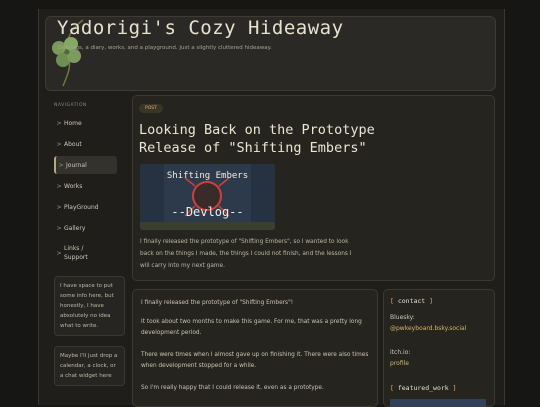  What do you see at coordinates (412, 301) in the screenshot?
I see `contact-heading: [ contact ]` at bounding box center [412, 301].